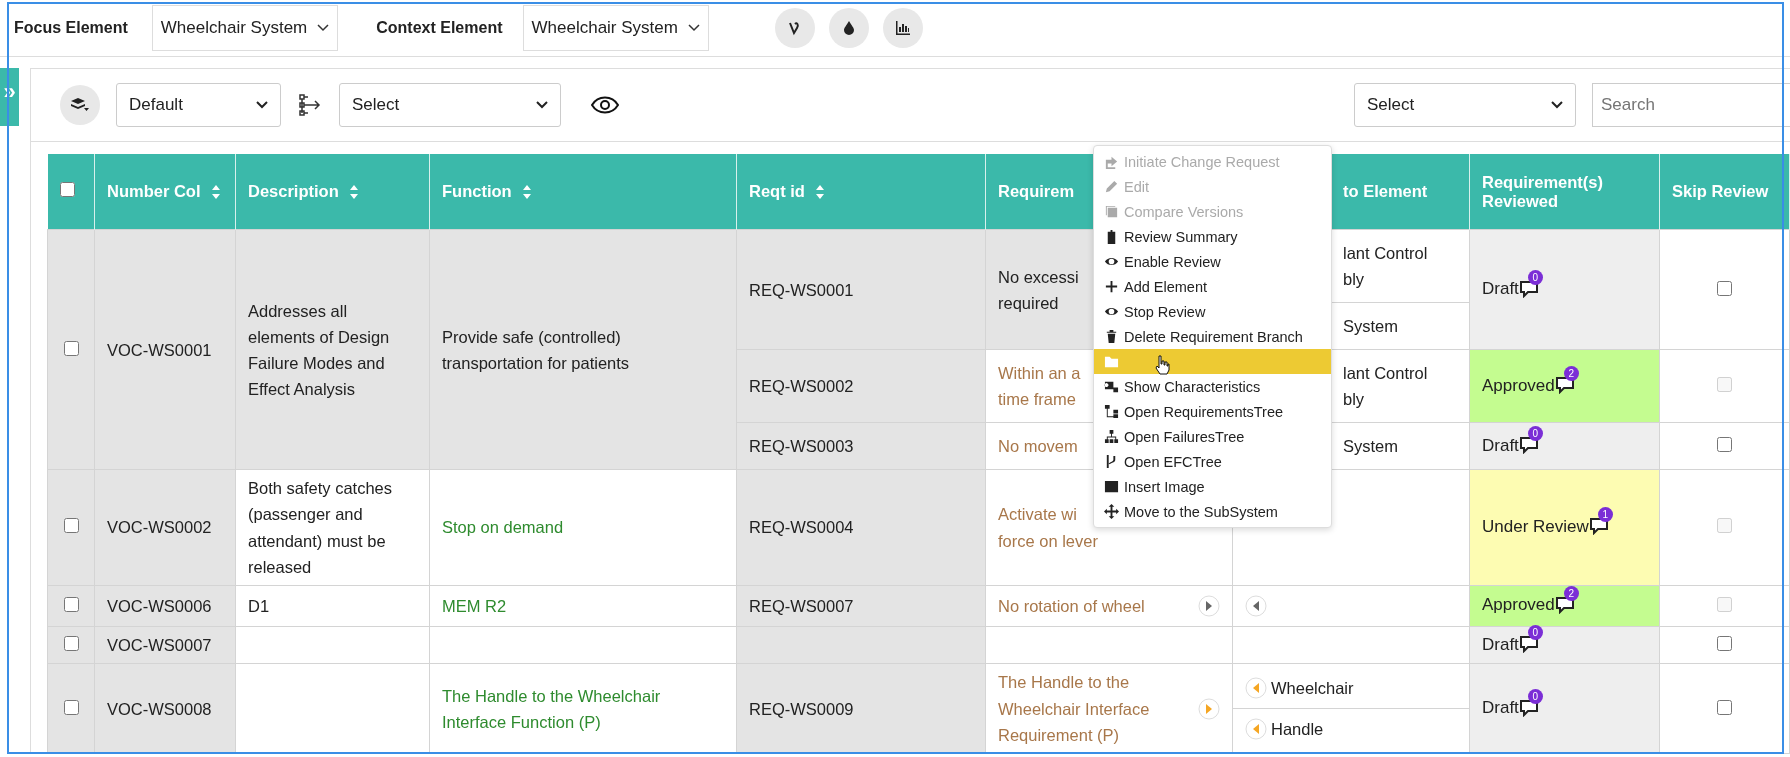 This screenshot has width=1790, height=757. Describe the element at coordinates (1036, 191) in the screenshot. I see `column-header: Requirem` at that location.